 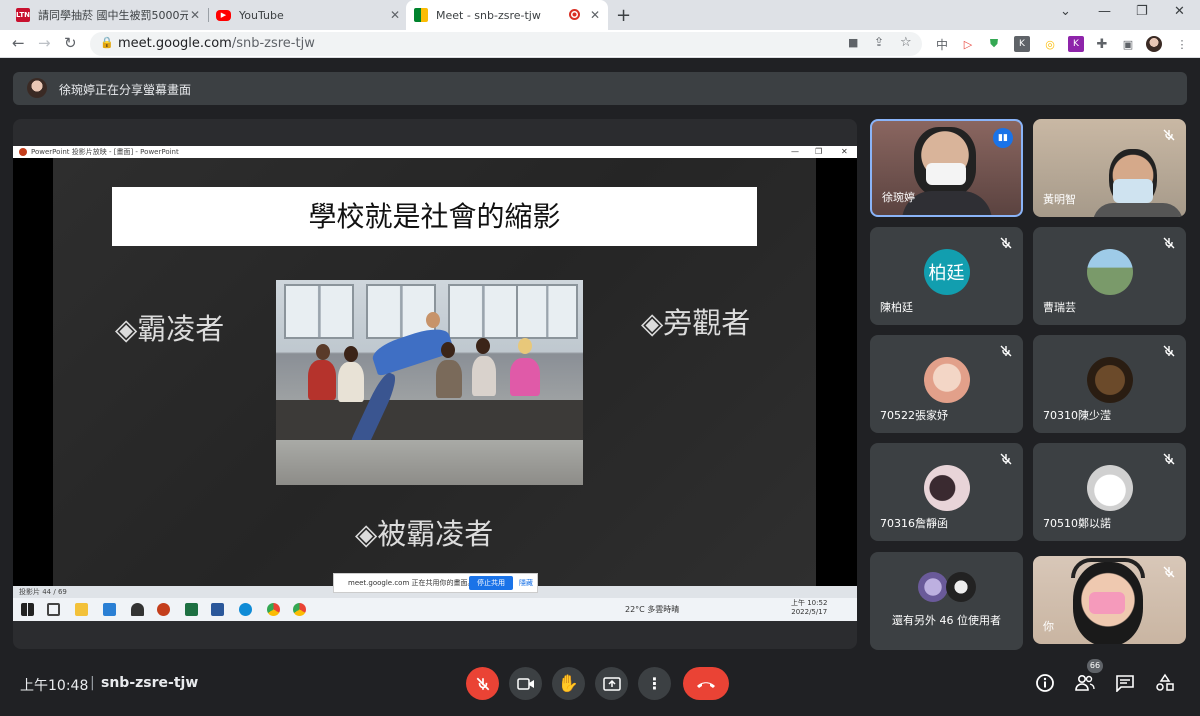 What do you see at coordinates (1045, 683) in the screenshot?
I see `meeting-details-button` at bounding box center [1045, 683].